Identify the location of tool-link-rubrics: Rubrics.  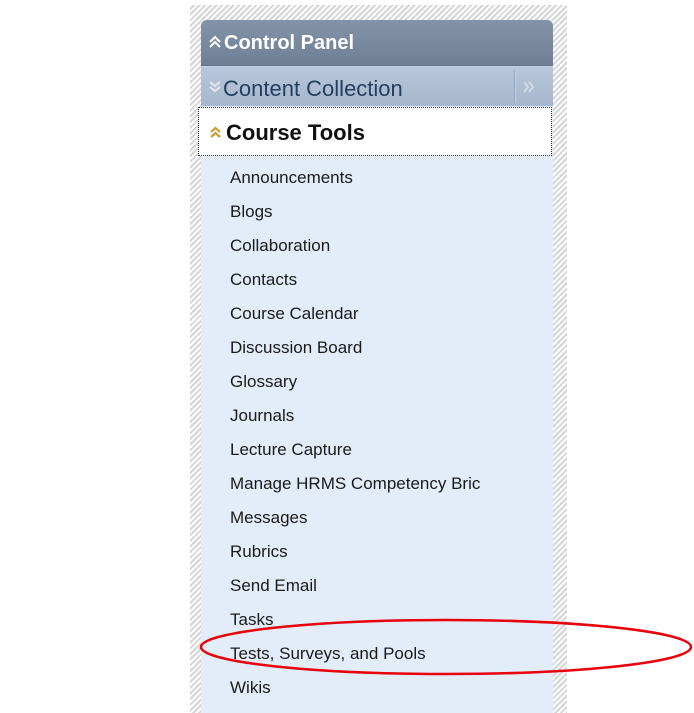
(377, 552).